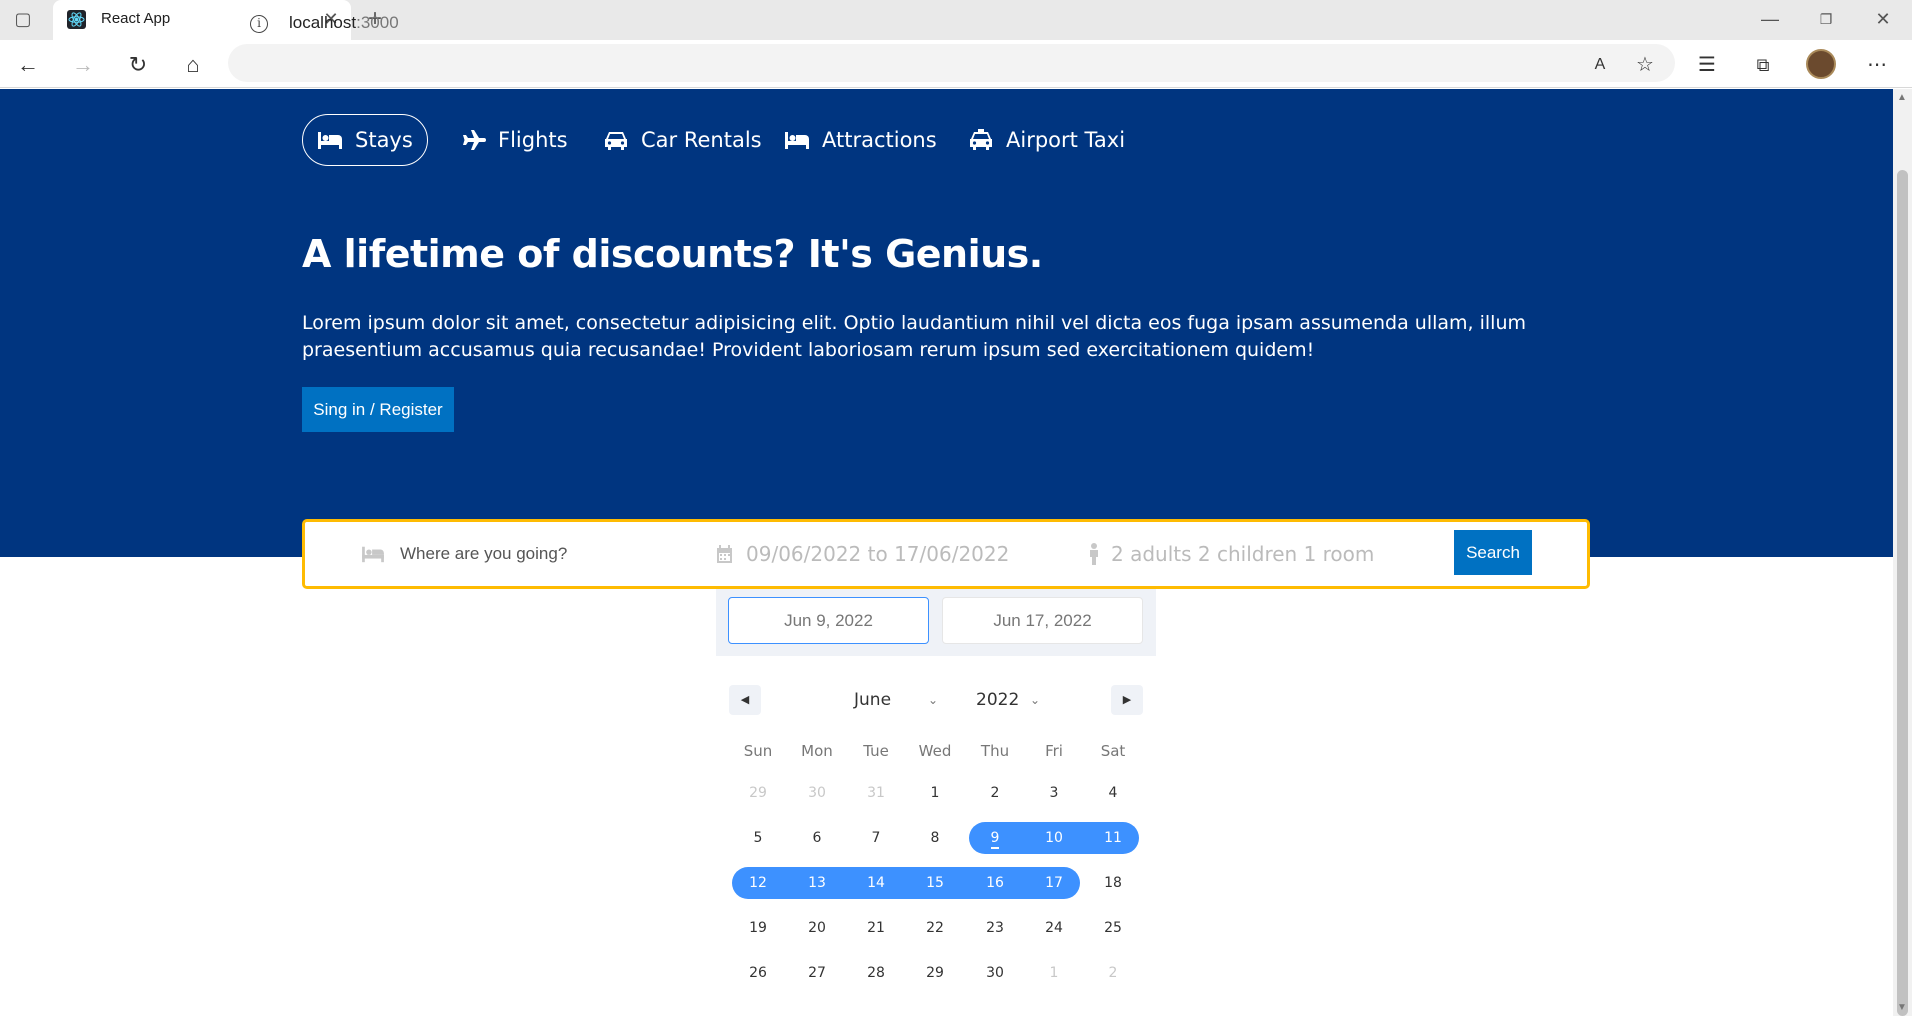 The image size is (1912, 1016). Describe the element at coordinates (76, 19) in the screenshot. I see `react-favicon-icon` at that location.